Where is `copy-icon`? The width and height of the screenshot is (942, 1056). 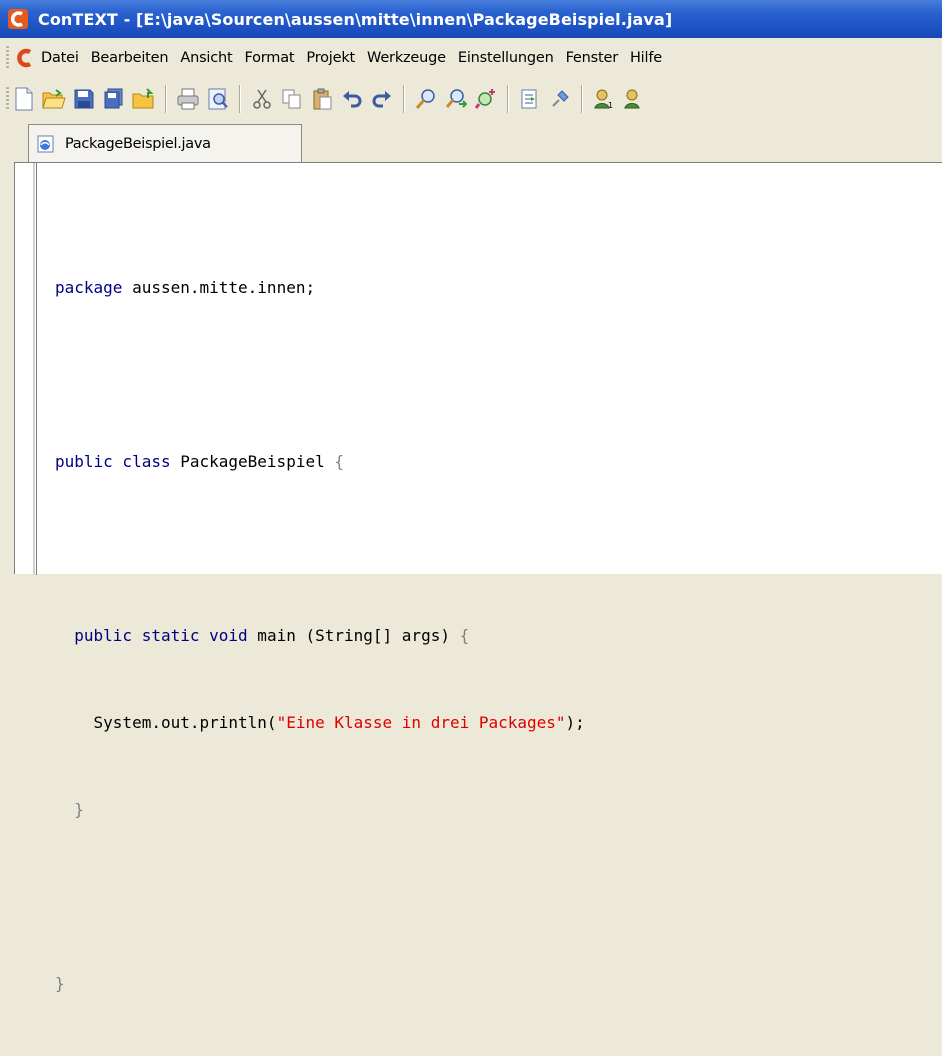 copy-icon is located at coordinates (291, 99).